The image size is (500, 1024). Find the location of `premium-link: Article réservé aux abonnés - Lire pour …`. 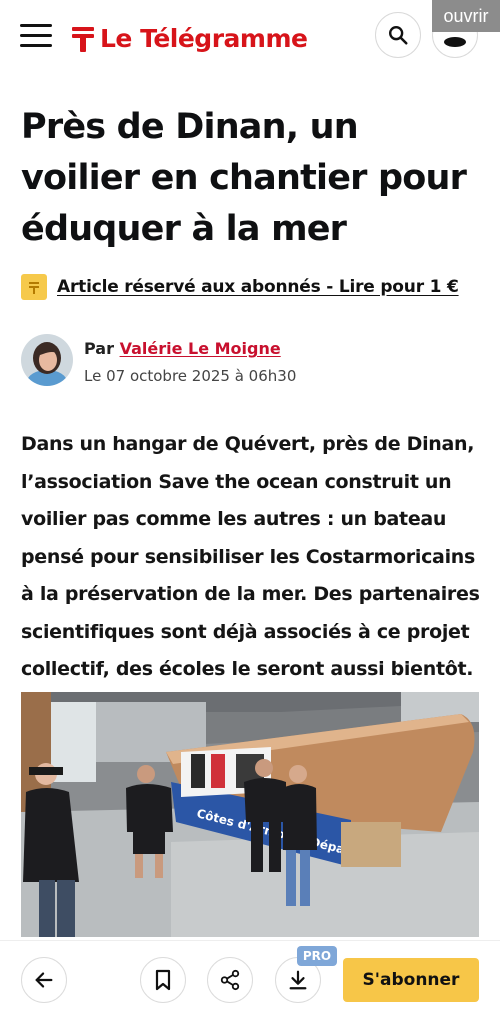

premium-link: Article réservé aux abonnés - Lire pour … is located at coordinates (240, 287).